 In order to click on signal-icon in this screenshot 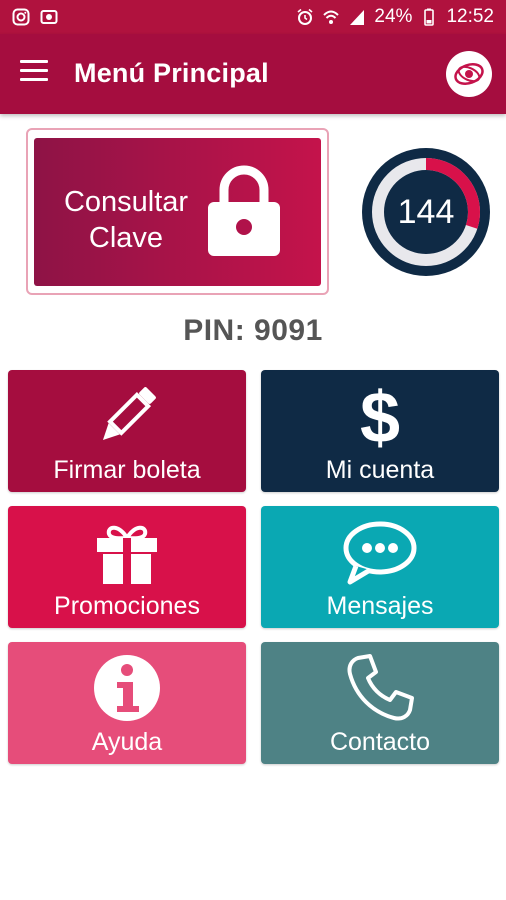, I will do `click(357, 17)`.